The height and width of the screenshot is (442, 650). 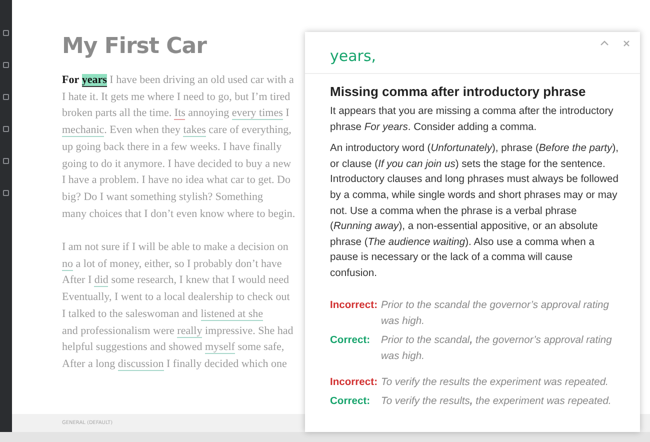 What do you see at coordinates (163, 314) in the screenshot?
I see `text-line: I talked to the saleswoman and listened at she` at bounding box center [163, 314].